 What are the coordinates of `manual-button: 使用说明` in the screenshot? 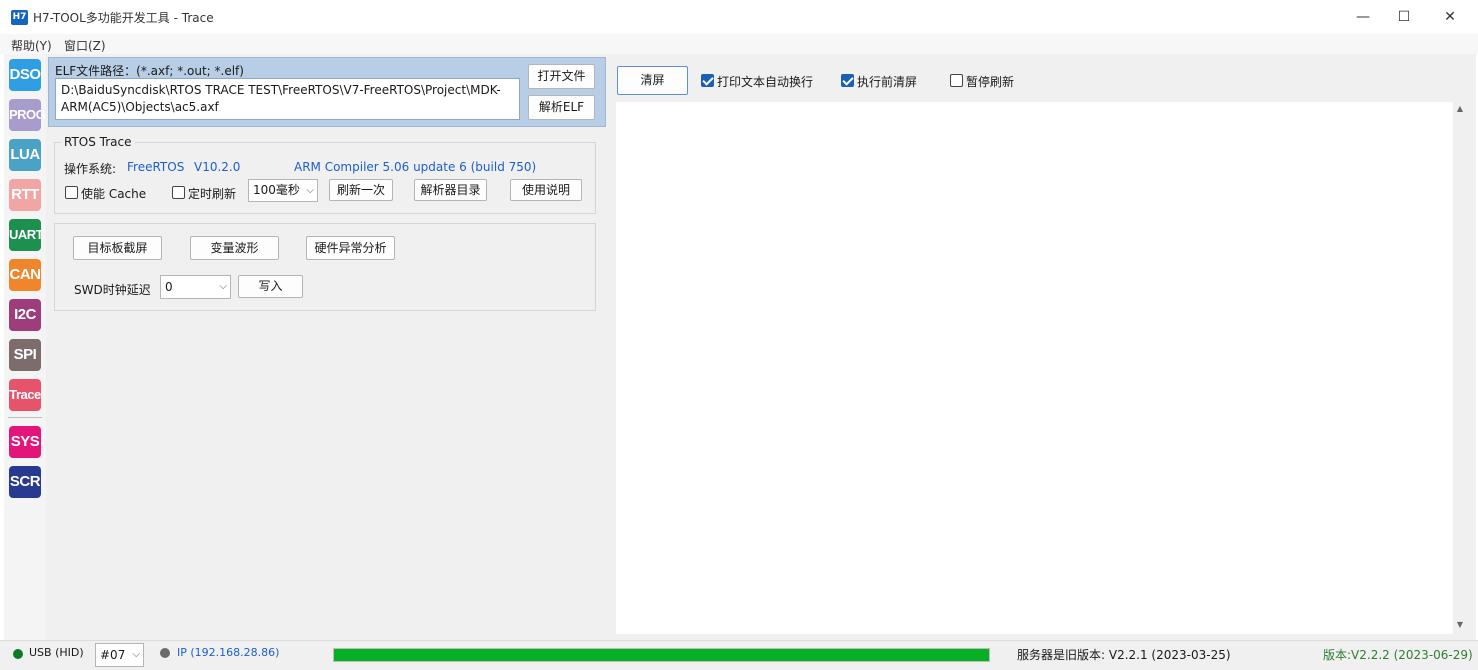 It's located at (546, 190).